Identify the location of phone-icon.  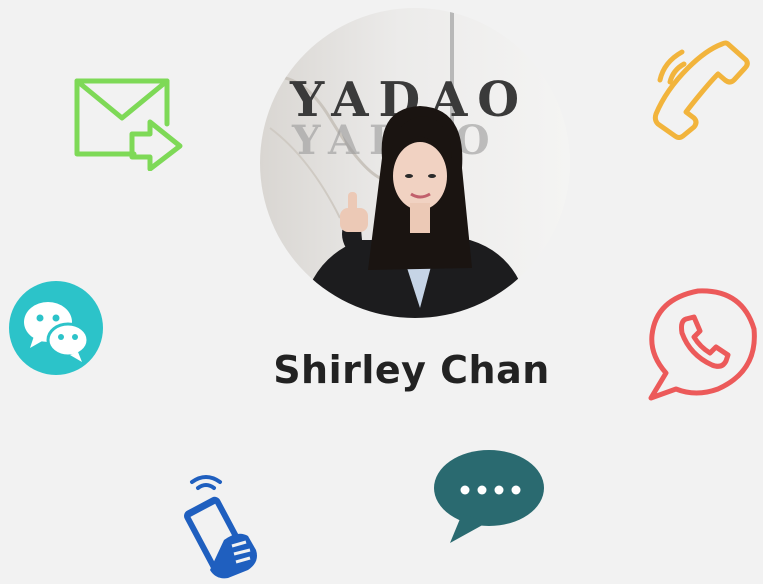
(701, 90).